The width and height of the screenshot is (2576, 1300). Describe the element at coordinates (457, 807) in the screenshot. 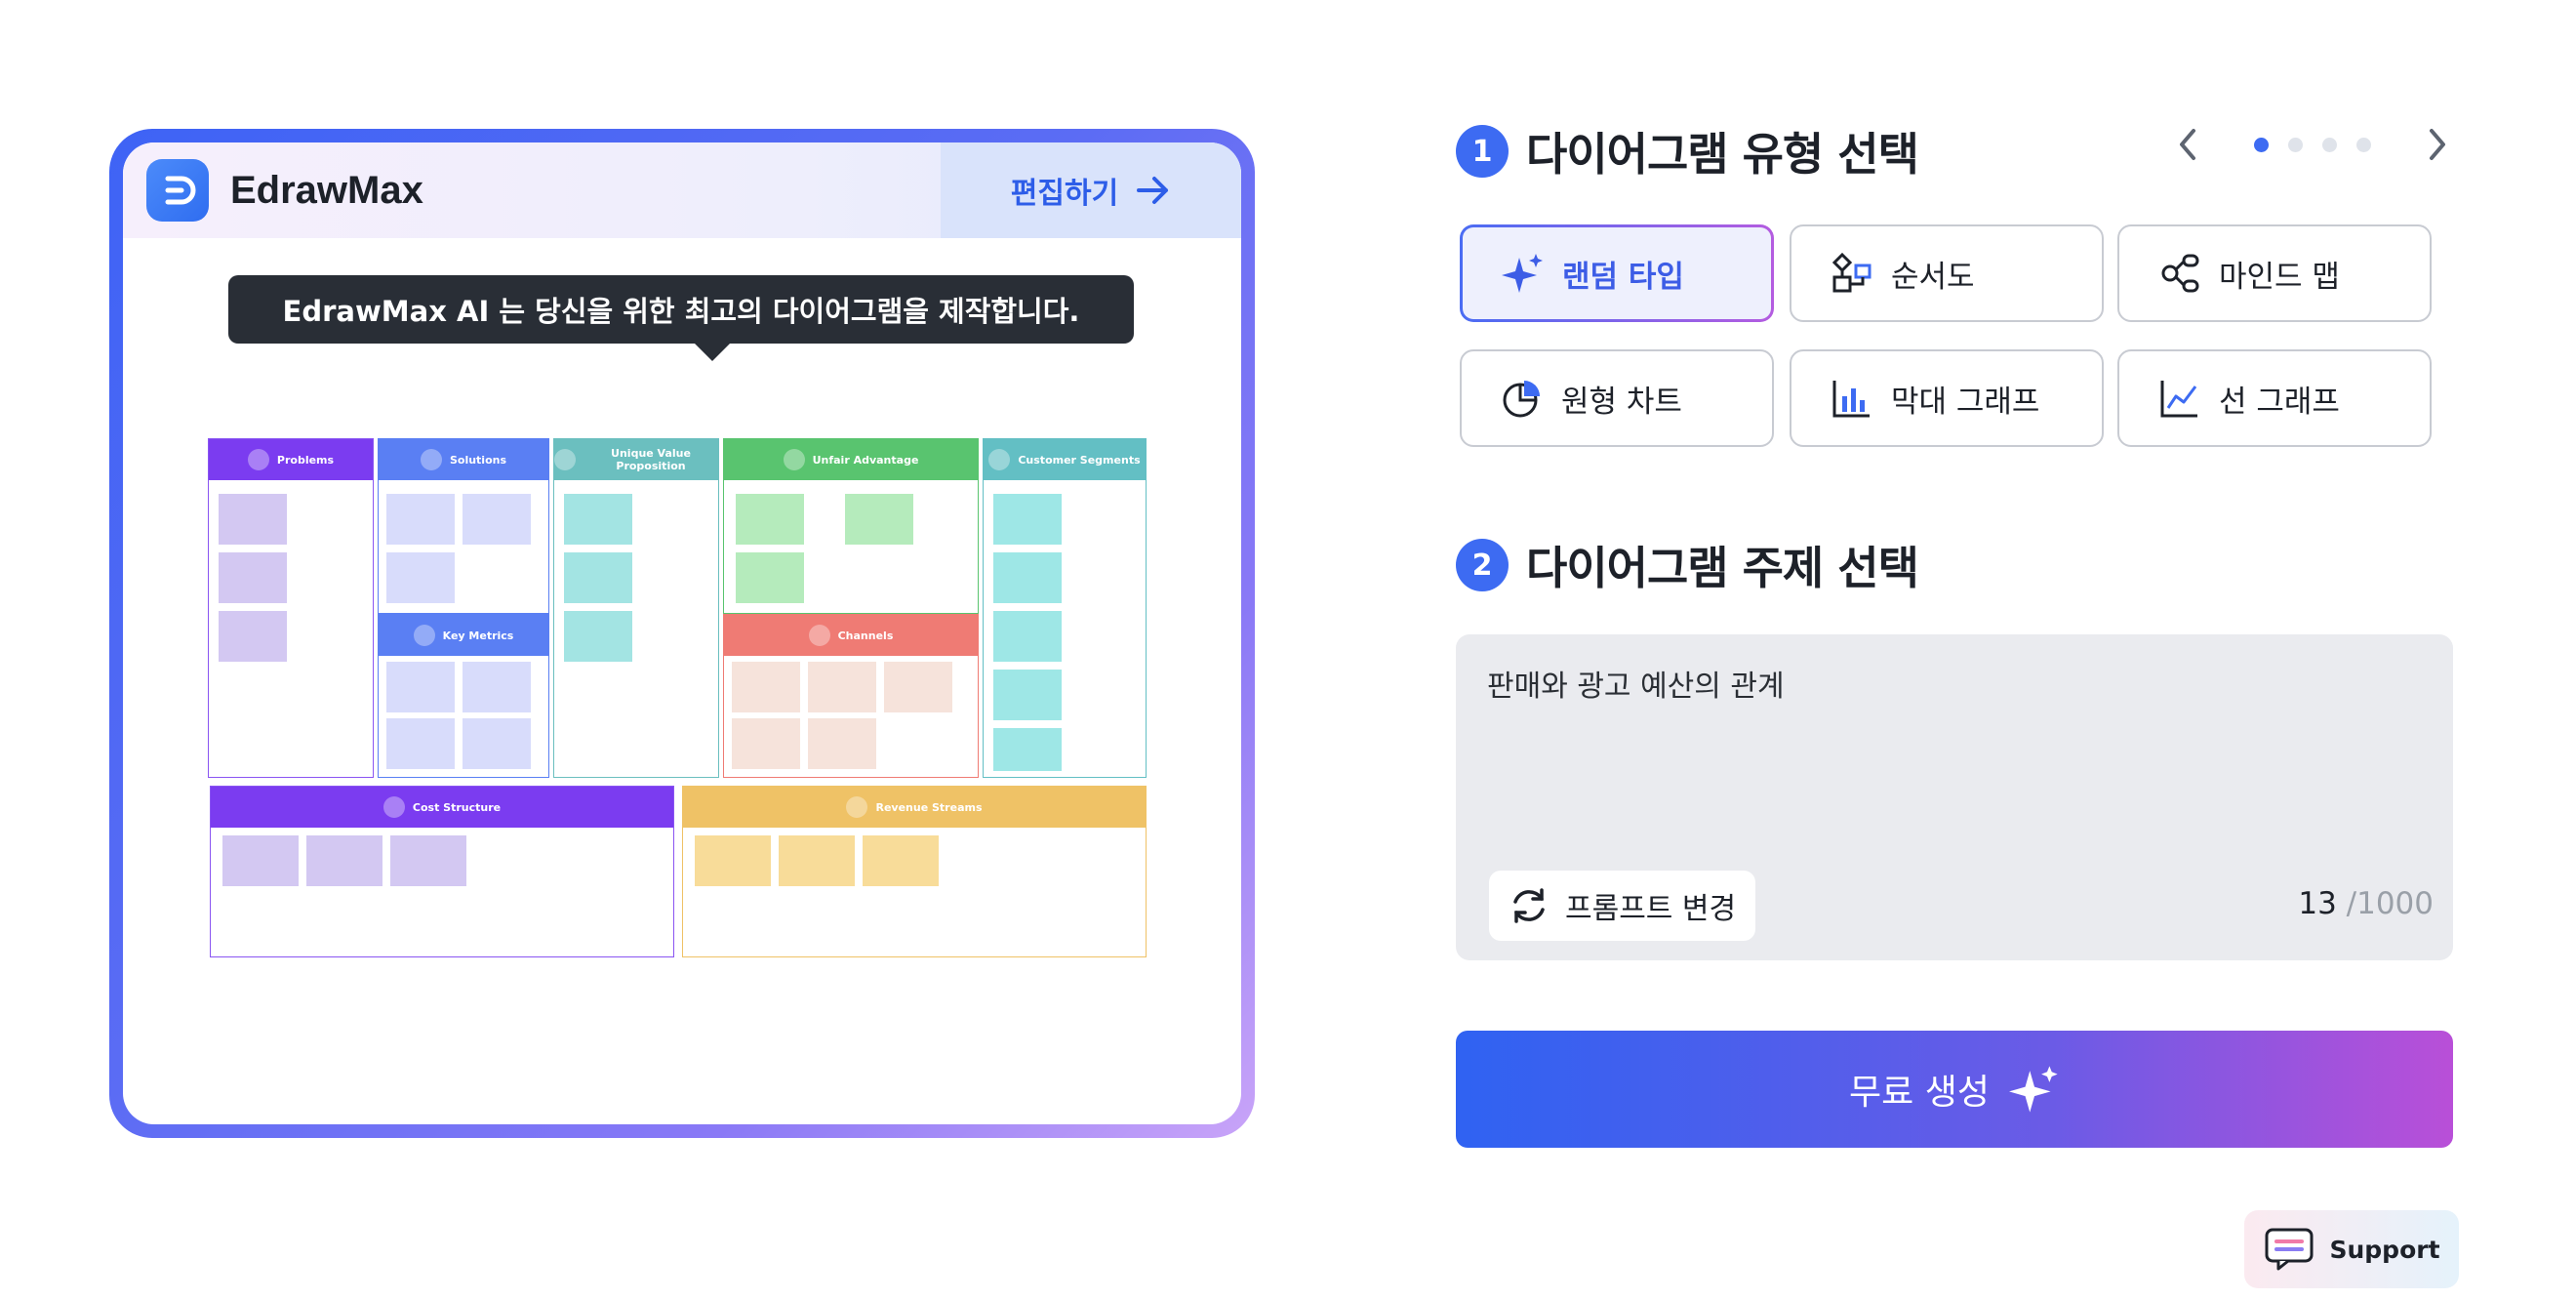

I see `canvas-cost-title: Cost Structure` at that location.